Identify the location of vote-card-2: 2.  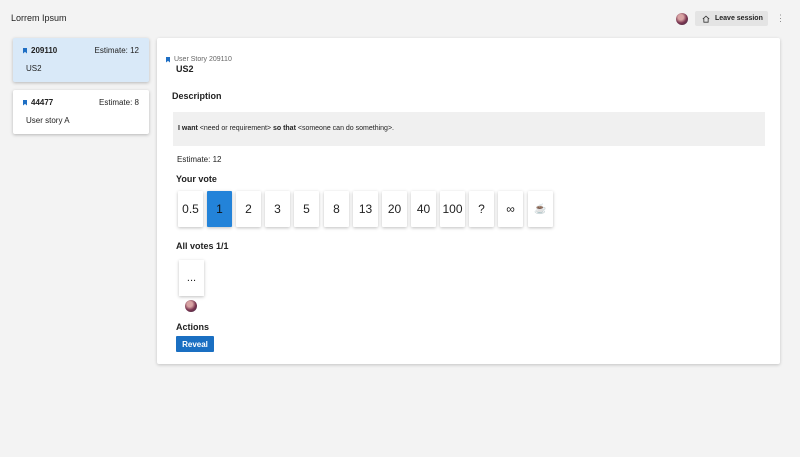
(248, 209).